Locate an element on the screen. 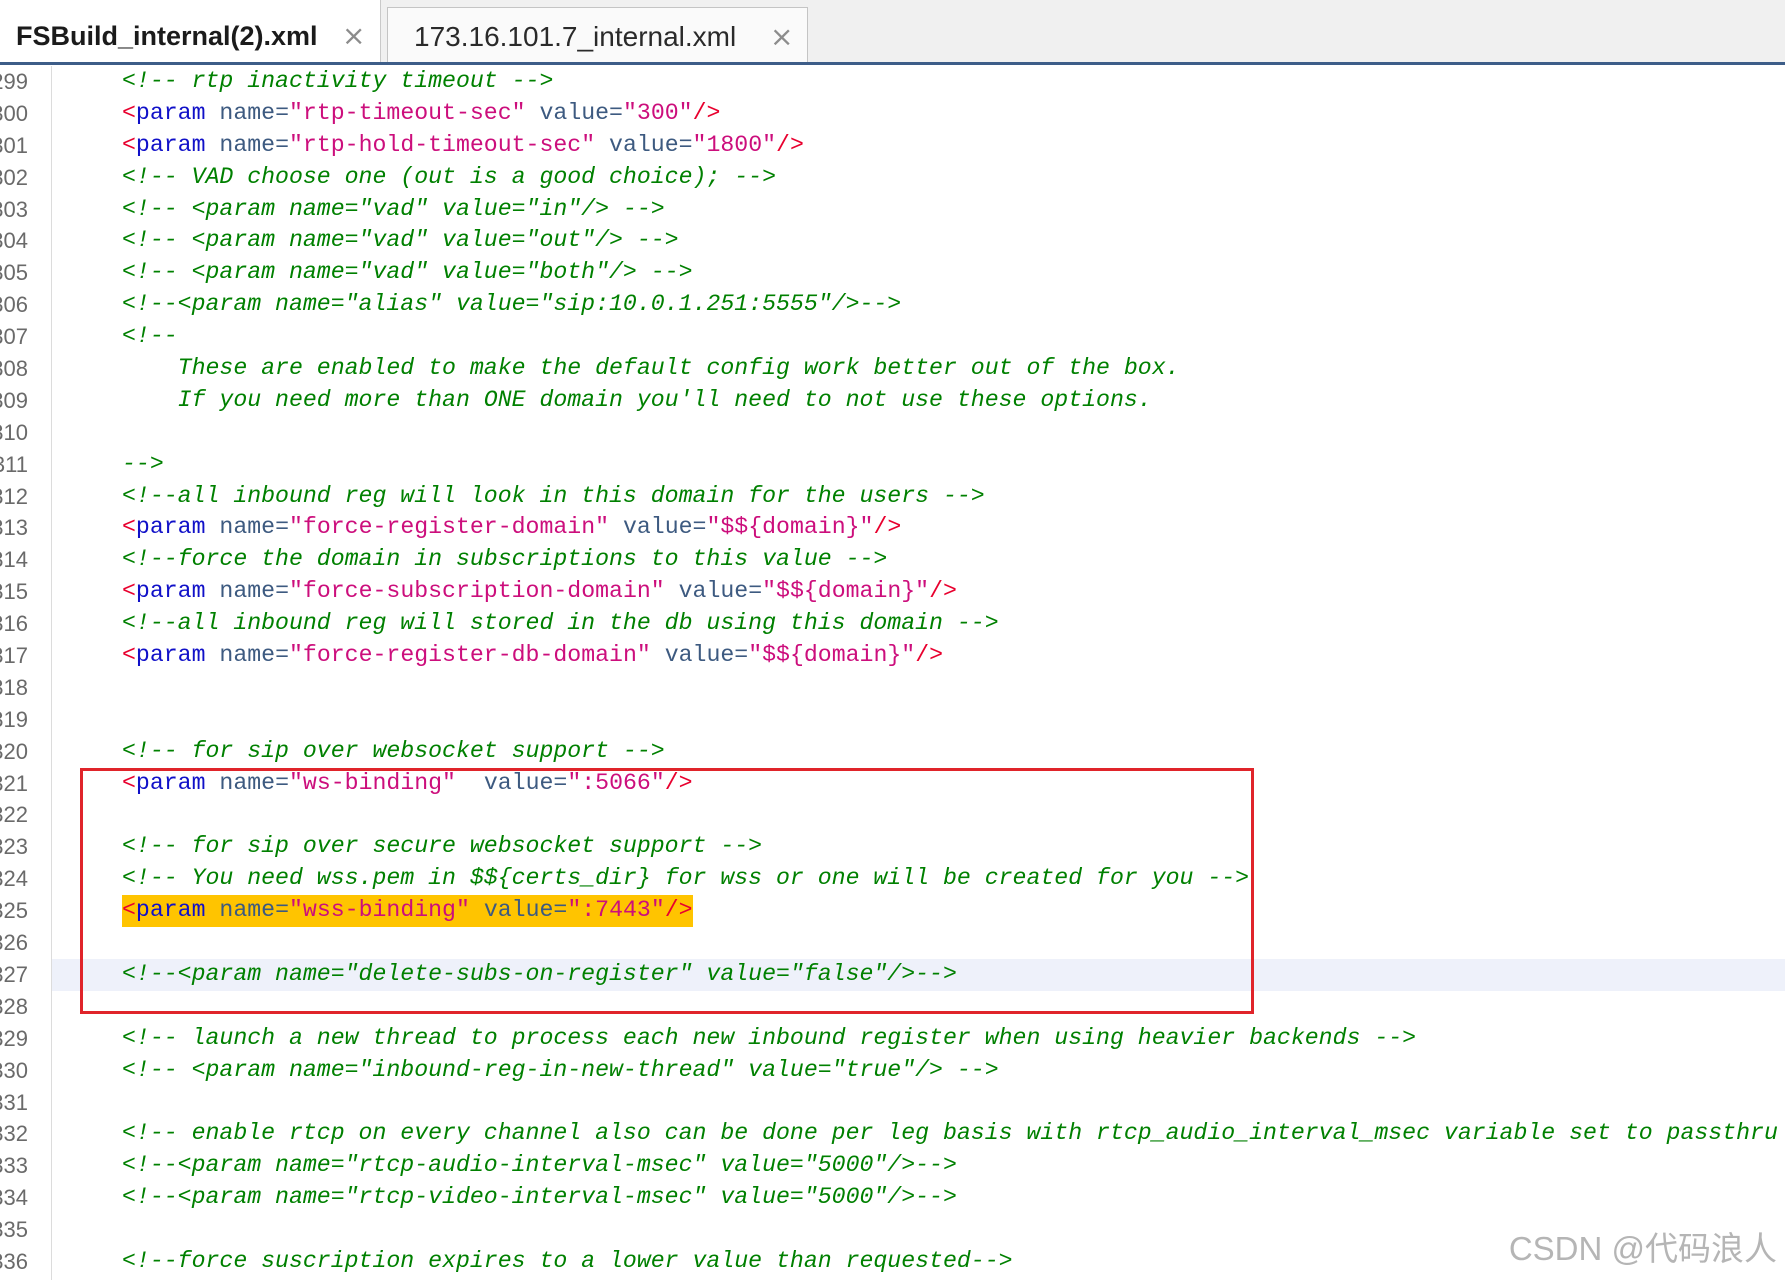 The image size is (1785, 1280). line-number: 324 is located at coordinates (14, 879).